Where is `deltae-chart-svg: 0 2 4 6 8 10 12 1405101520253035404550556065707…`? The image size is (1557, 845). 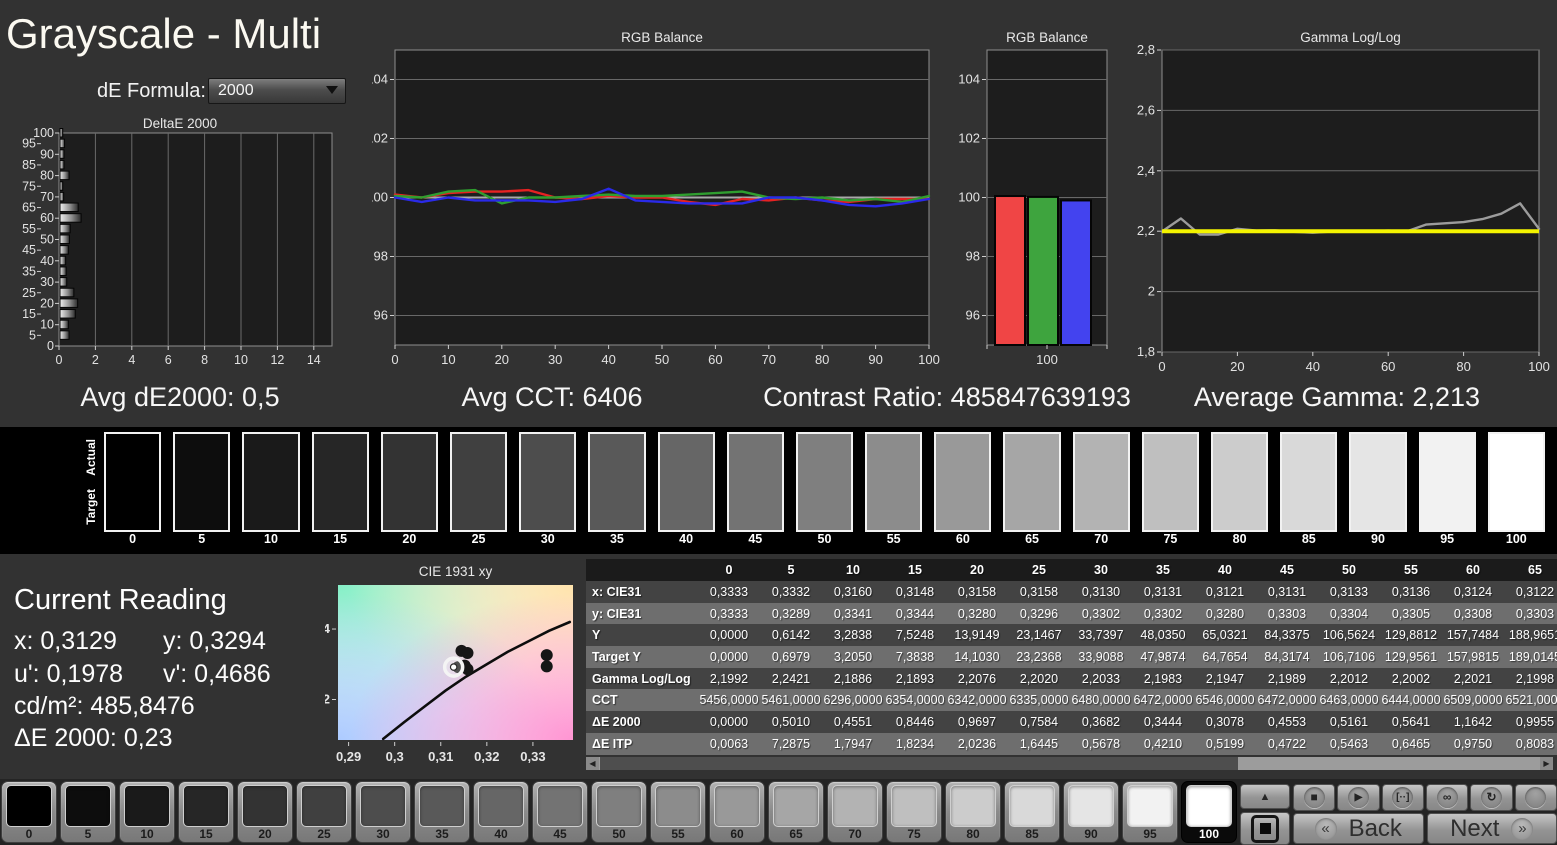 deltae-chart-svg: 0 2 4 6 8 10 12 1405101520253035404550556065707… is located at coordinates (177, 241).